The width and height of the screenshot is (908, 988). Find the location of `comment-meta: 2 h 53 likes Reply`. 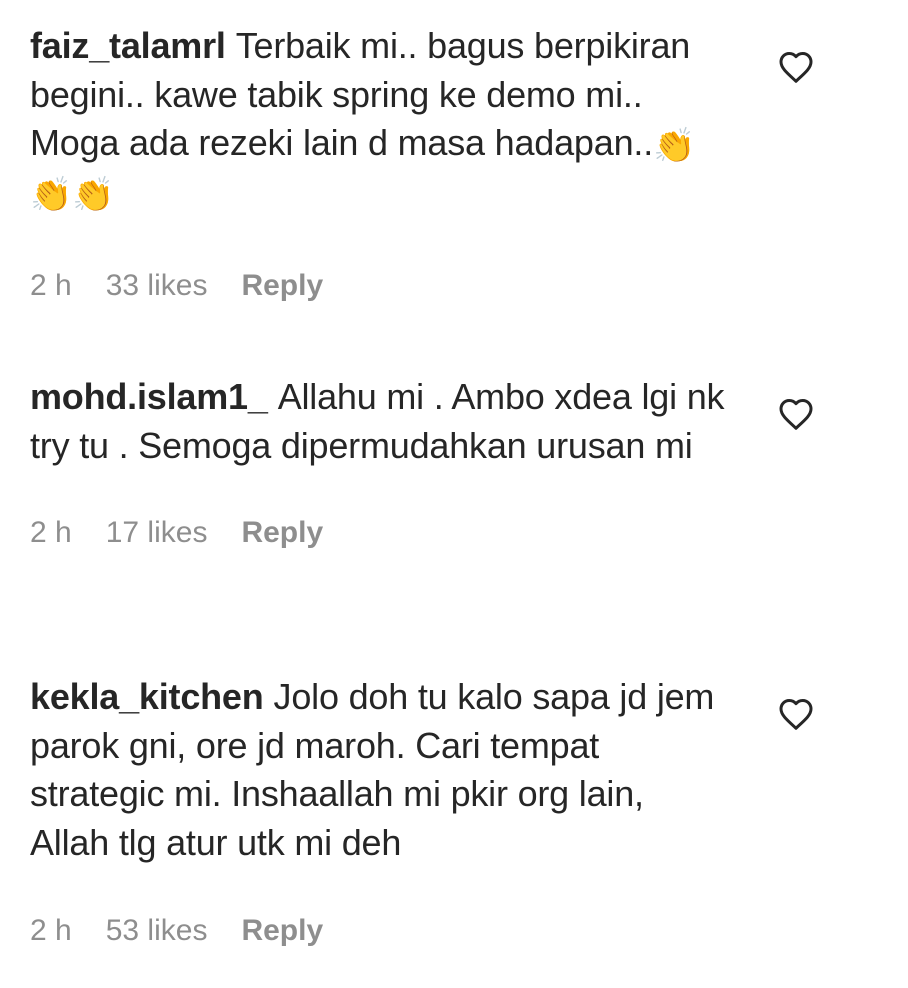

comment-meta: 2 h 53 likes Reply is located at coordinates (454, 931).